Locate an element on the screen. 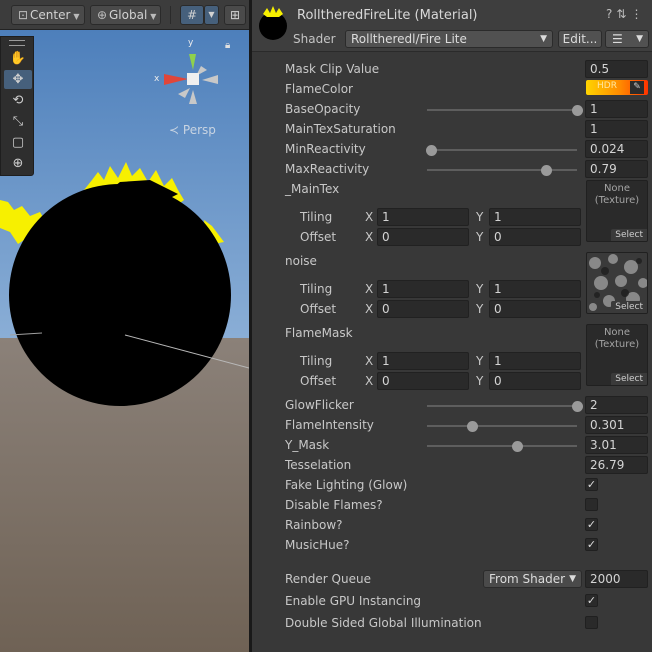 This screenshot has height=652, width=652. base-opacity-label: BaseOpacity is located at coordinates (323, 109).